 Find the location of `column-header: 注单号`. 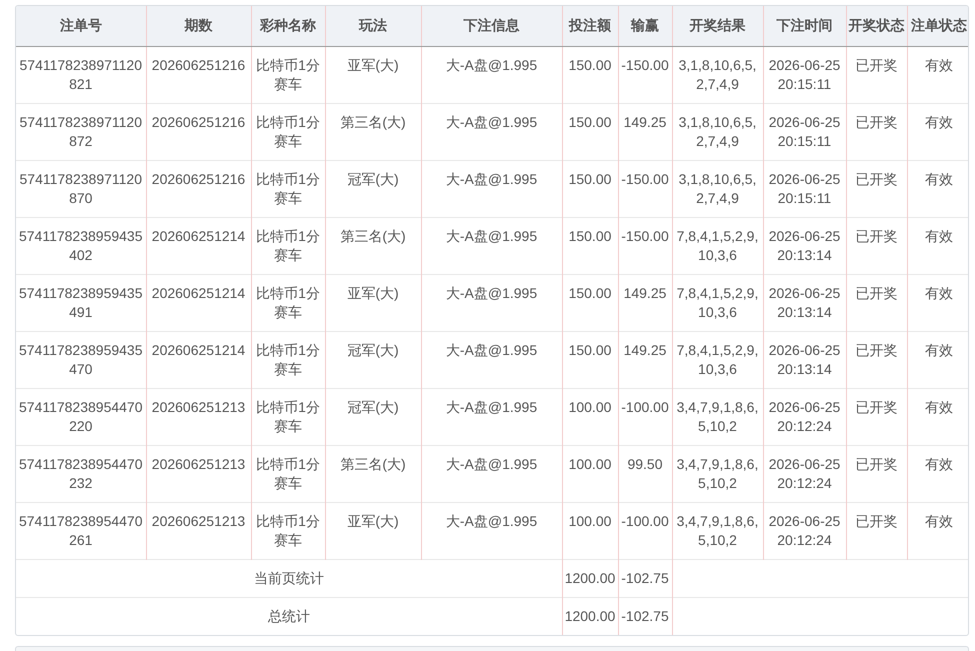

column-header: 注单号 is located at coordinates (81, 26).